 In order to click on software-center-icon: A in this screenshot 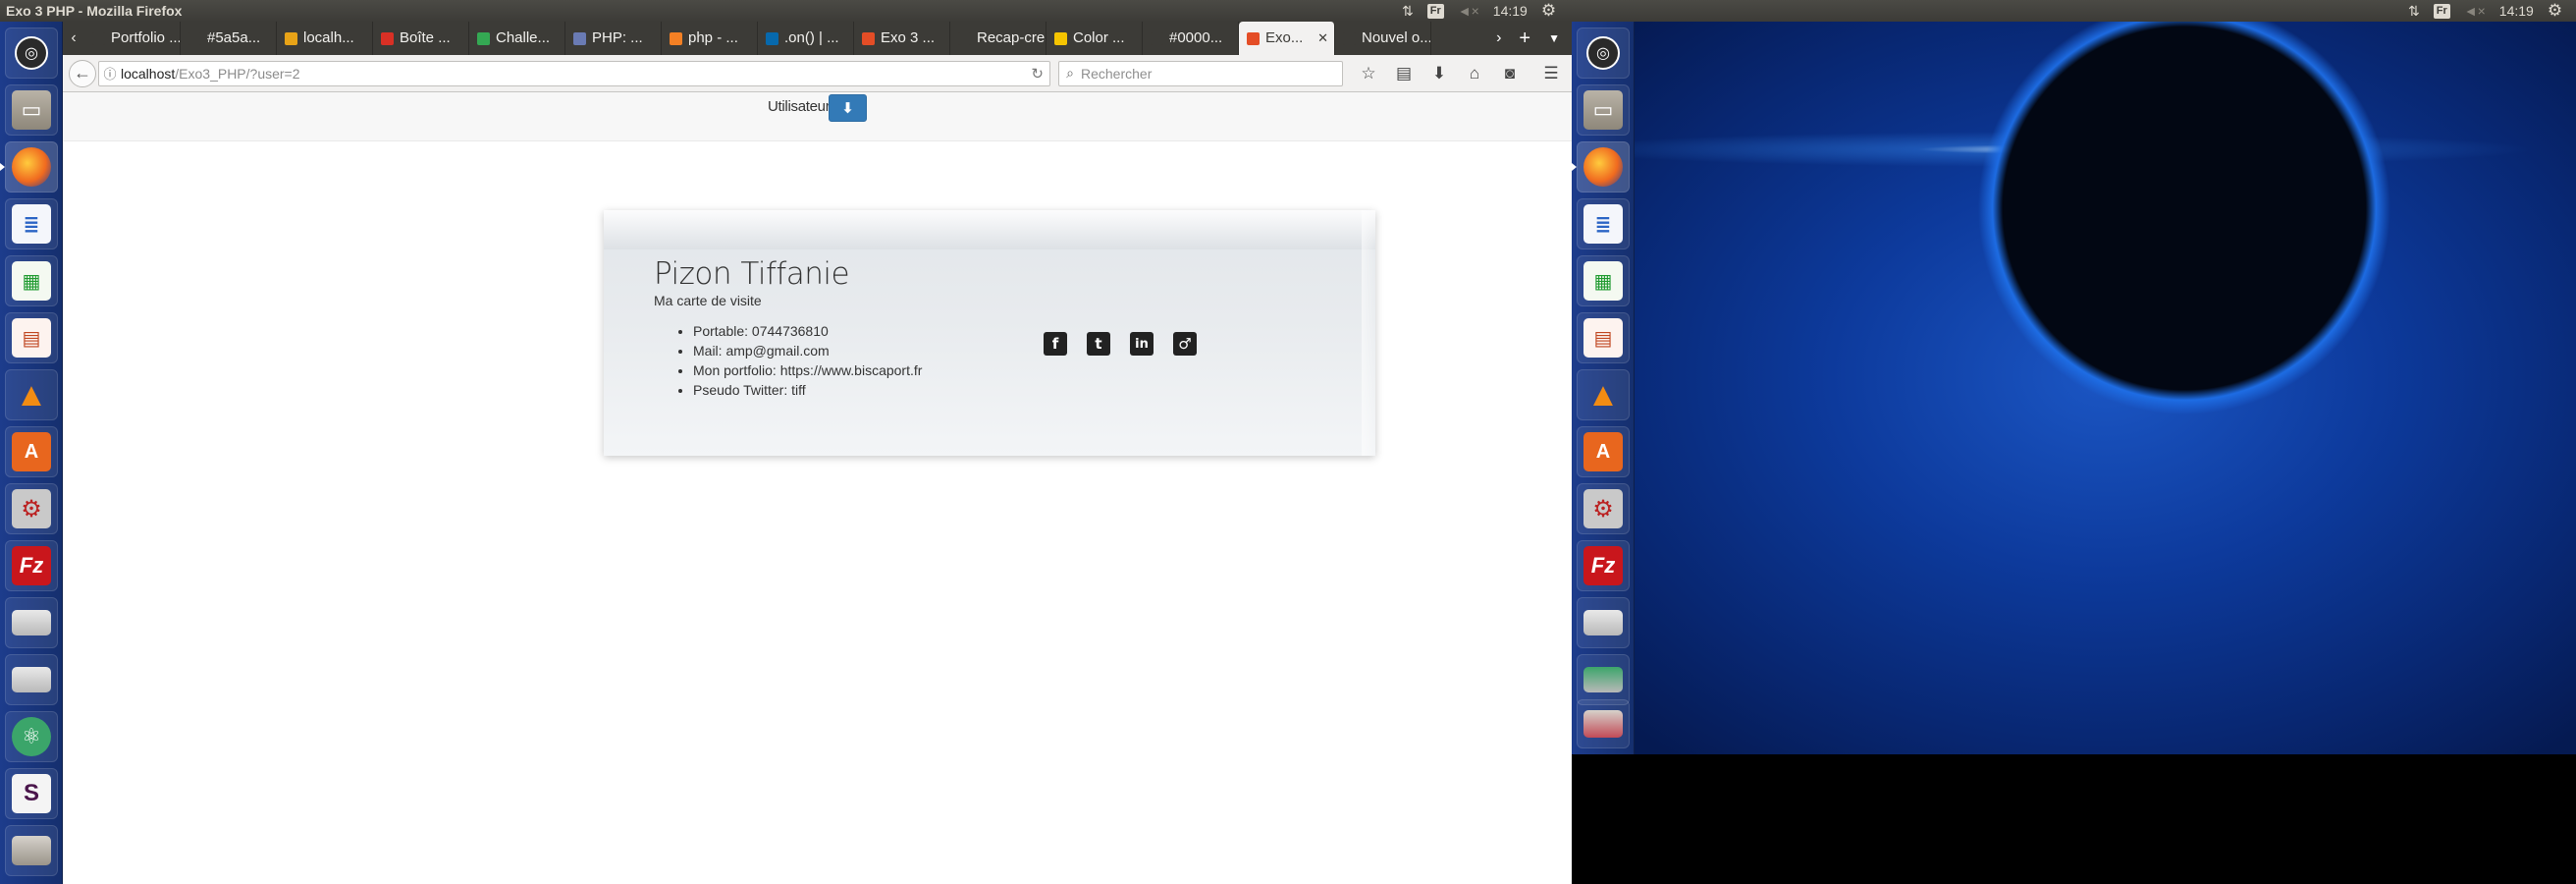, I will do `click(1603, 451)`.